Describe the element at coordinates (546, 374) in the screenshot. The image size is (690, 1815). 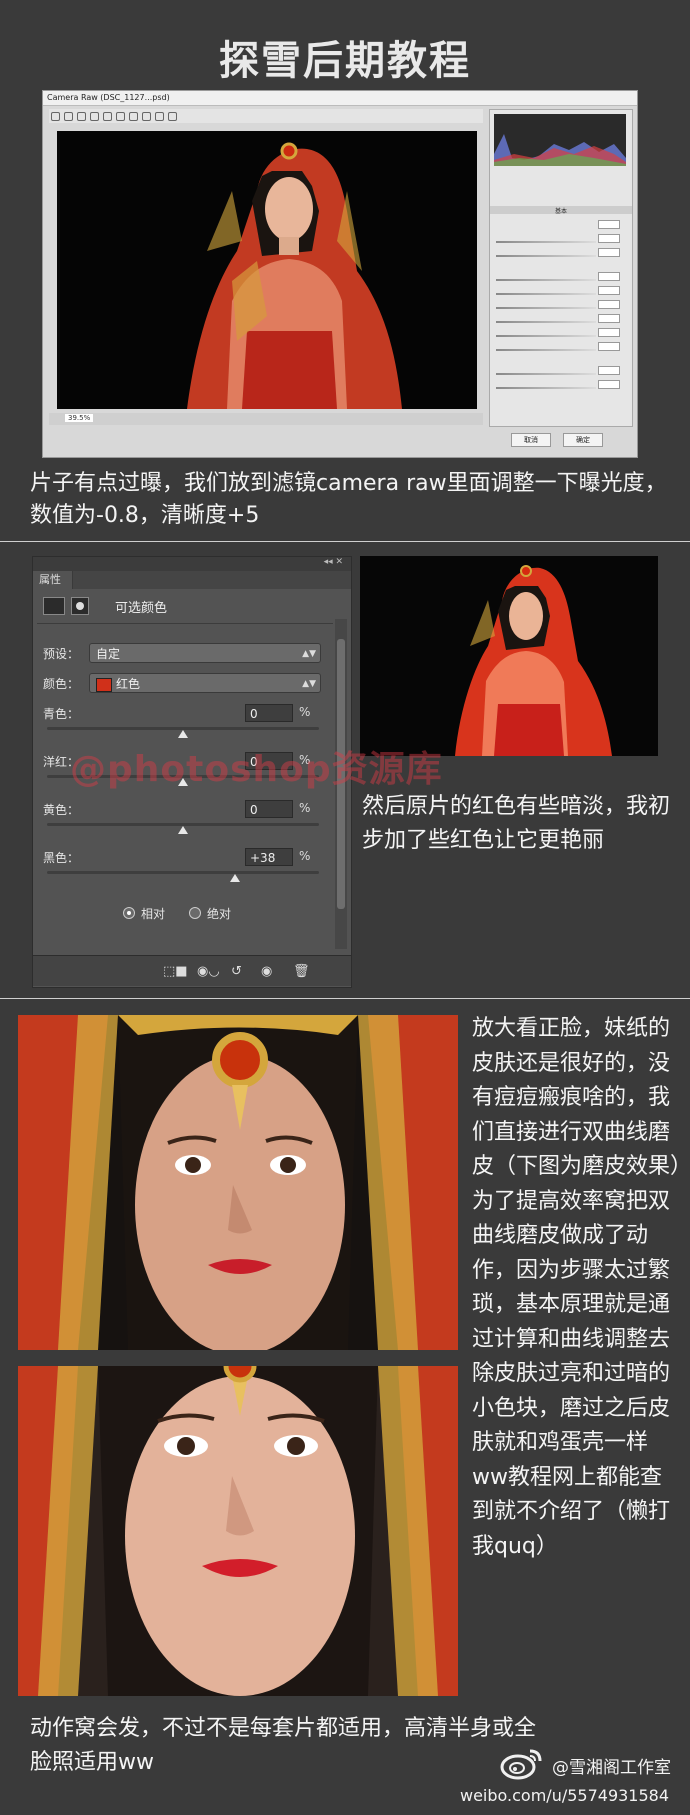
I see `clarity-slider` at that location.